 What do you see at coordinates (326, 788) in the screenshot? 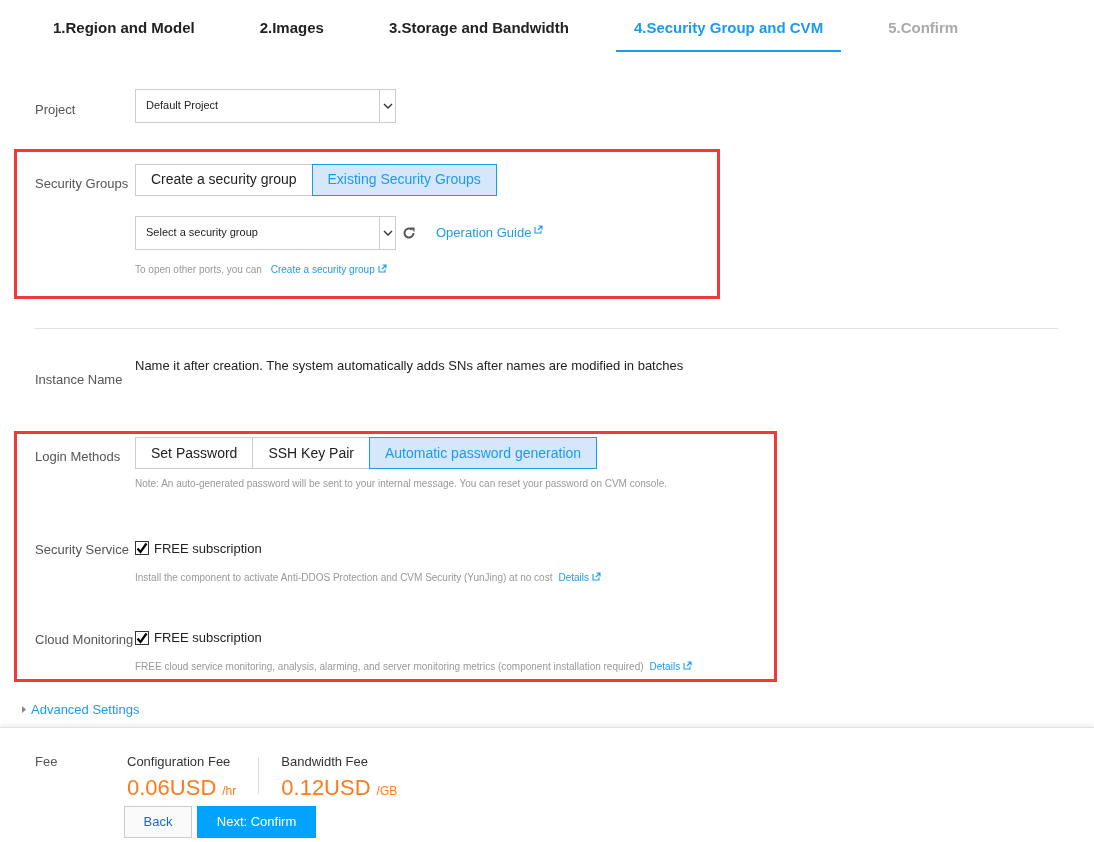
I see `fee-amount: 0.12USD` at bounding box center [326, 788].